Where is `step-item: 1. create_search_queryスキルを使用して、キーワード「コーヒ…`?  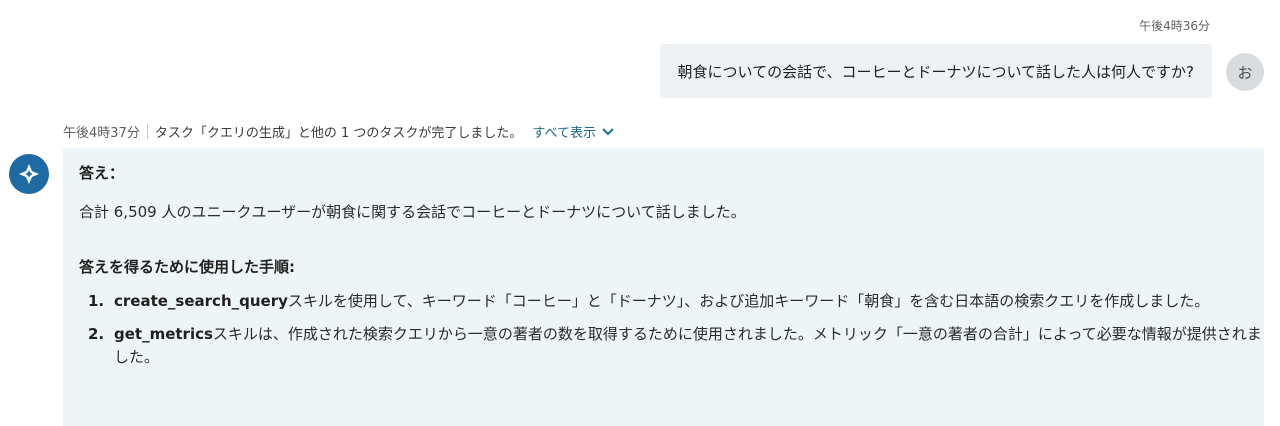
step-item: 1. create_search_queryスキルを使用して、キーワード「コーヒ… is located at coordinates (671, 301).